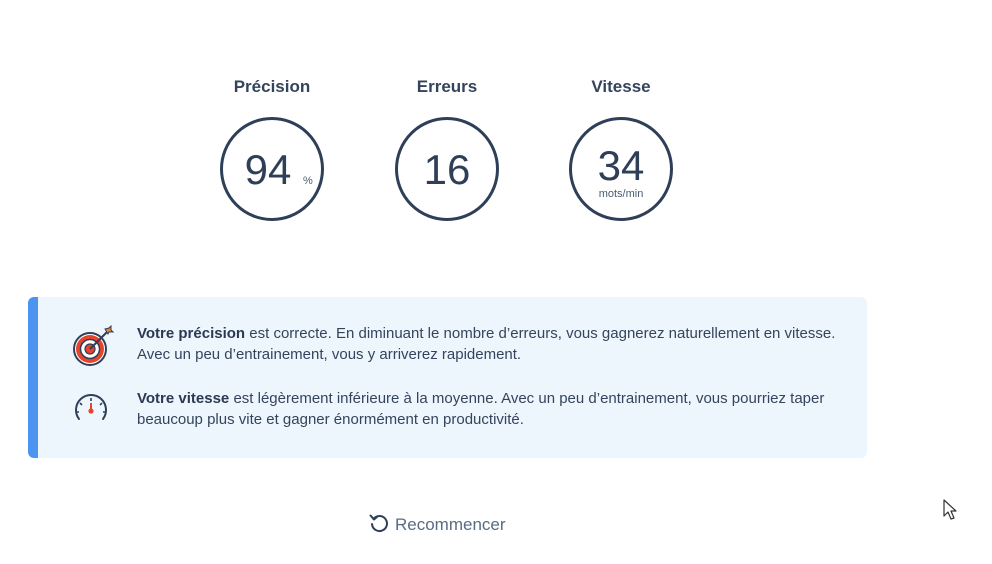 This screenshot has height=564, width=992. Describe the element at coordinates (91, 410) in the screenshot. I see `speedometer-icon` at that location.